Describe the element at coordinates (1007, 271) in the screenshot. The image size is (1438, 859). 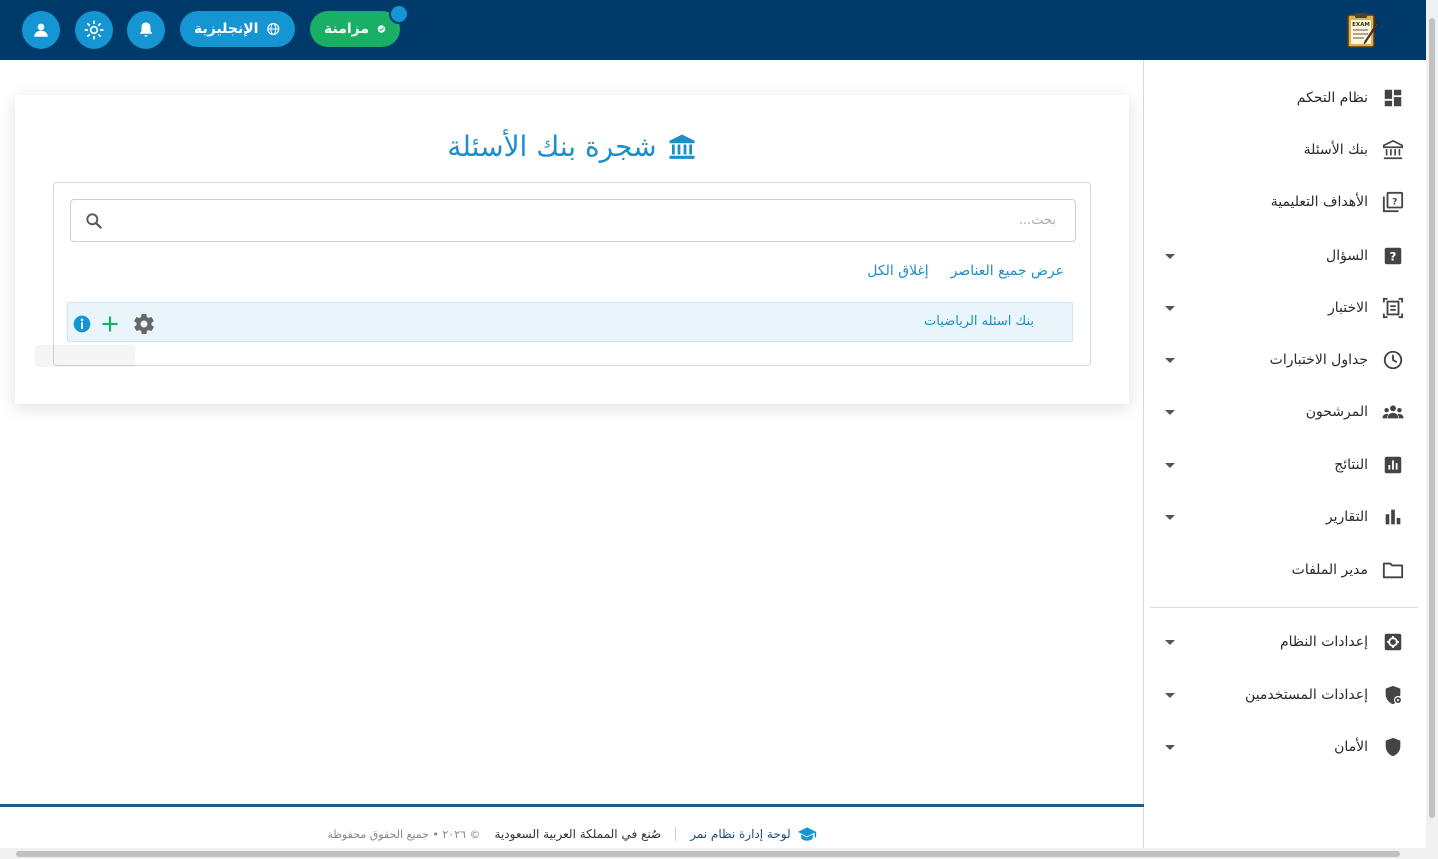
I see `expand-all-link: عرض جميع العناصر` at that location.